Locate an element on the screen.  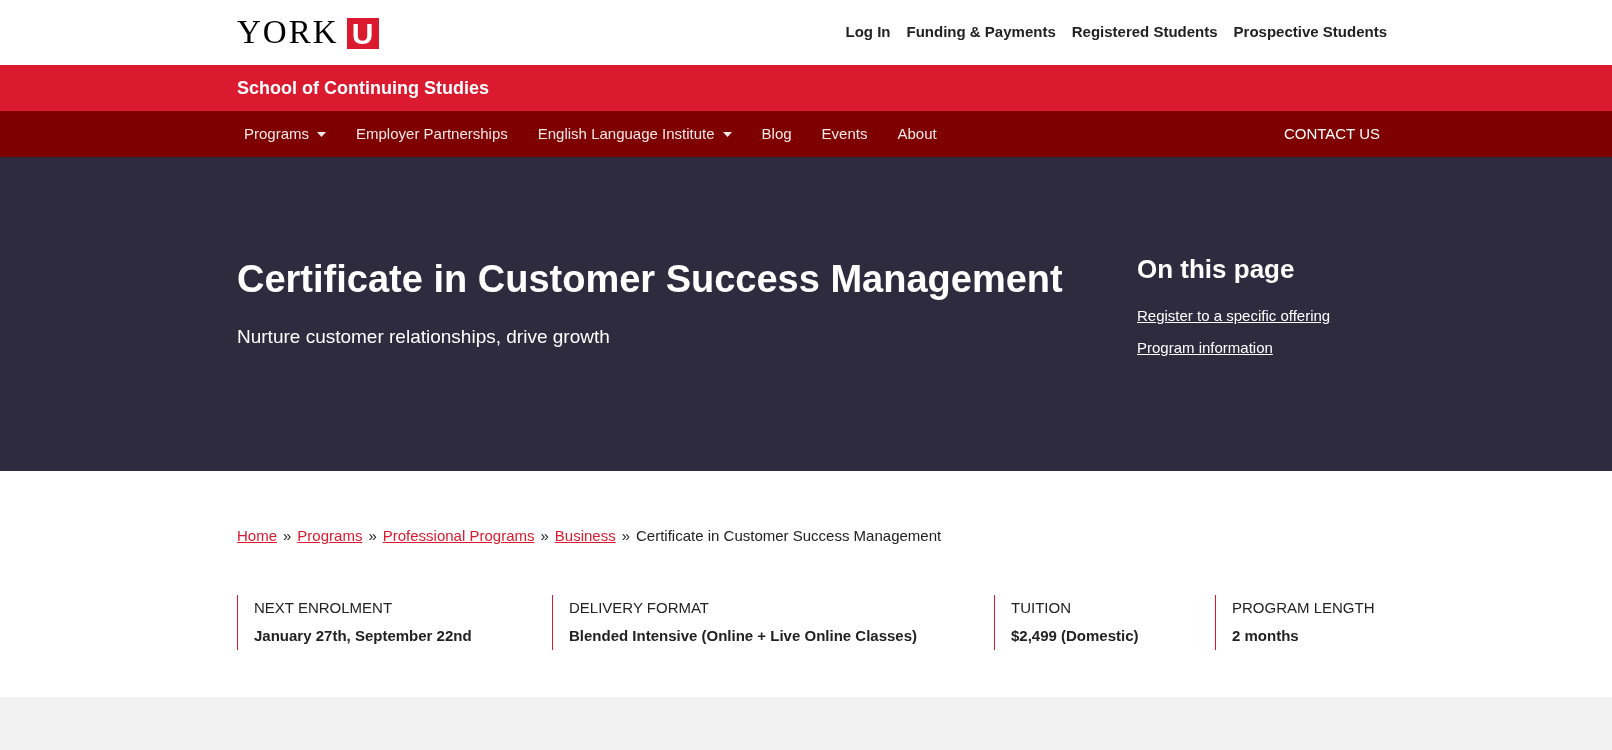
on-this-page-heading: On this page is located at coordinates (1216, 269).